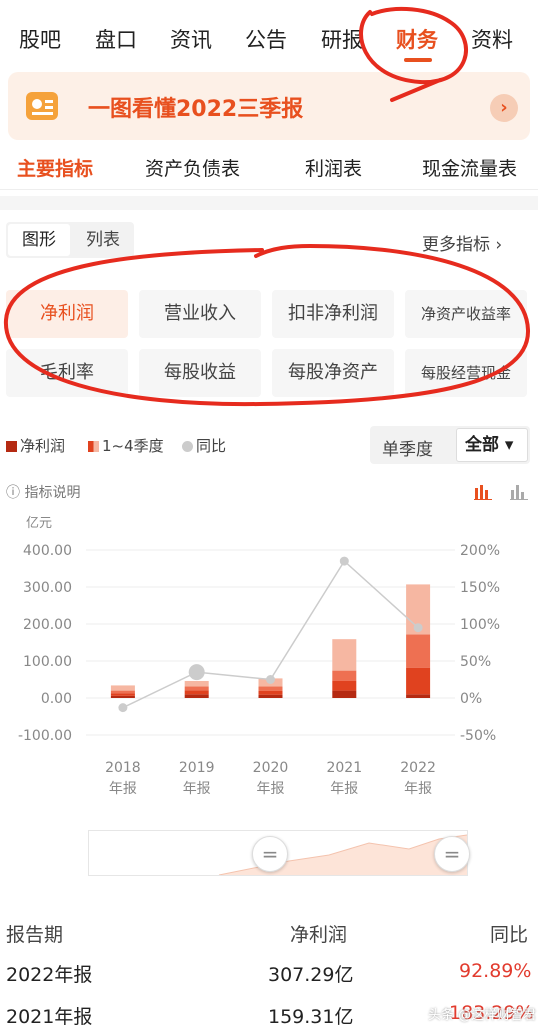  I want to click on y-axis-tick-label: 100.00, so click(47, 662).